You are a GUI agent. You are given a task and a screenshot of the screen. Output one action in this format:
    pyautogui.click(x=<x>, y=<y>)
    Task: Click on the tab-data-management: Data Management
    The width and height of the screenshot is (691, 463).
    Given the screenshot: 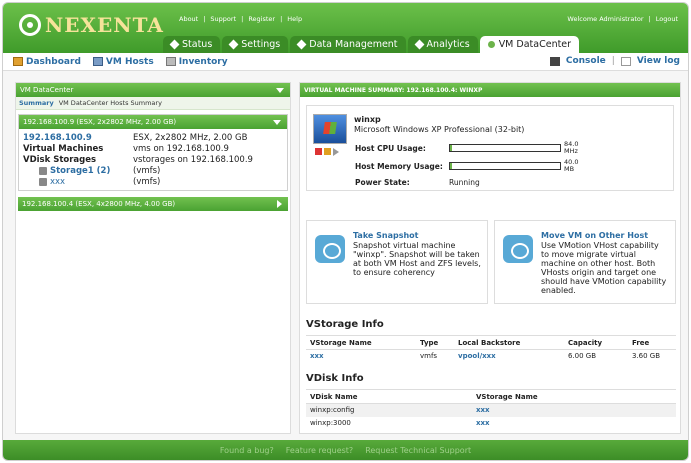 What is the action you would take?
    pyautogui.click(x=348, y=44)
    